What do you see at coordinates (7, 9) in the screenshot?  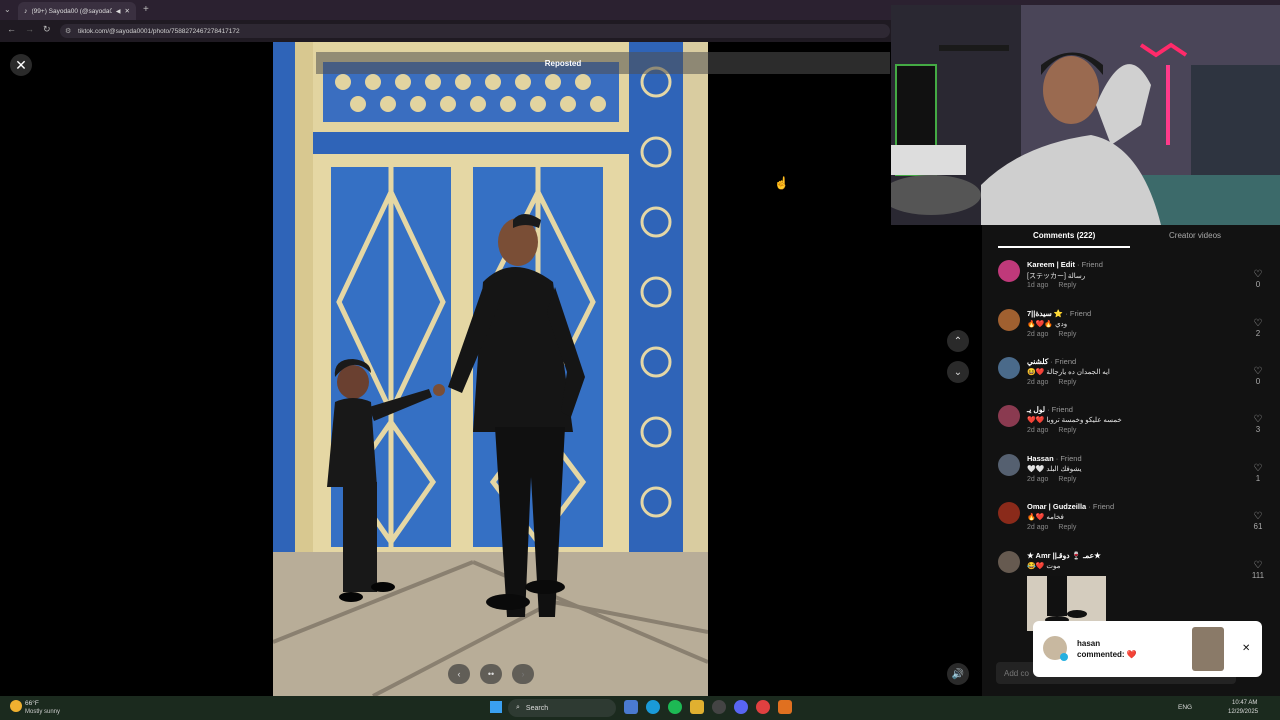 I see `tab-list-icon: ⌄` at bounding box center [7, 9].